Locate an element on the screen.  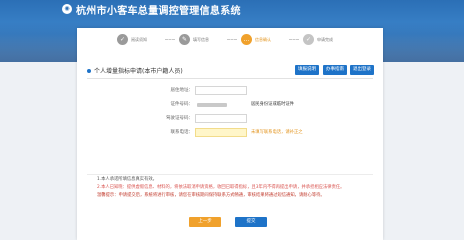
step-read-notice: ✓ 阅读须知 is located at coordinates (132, 39).